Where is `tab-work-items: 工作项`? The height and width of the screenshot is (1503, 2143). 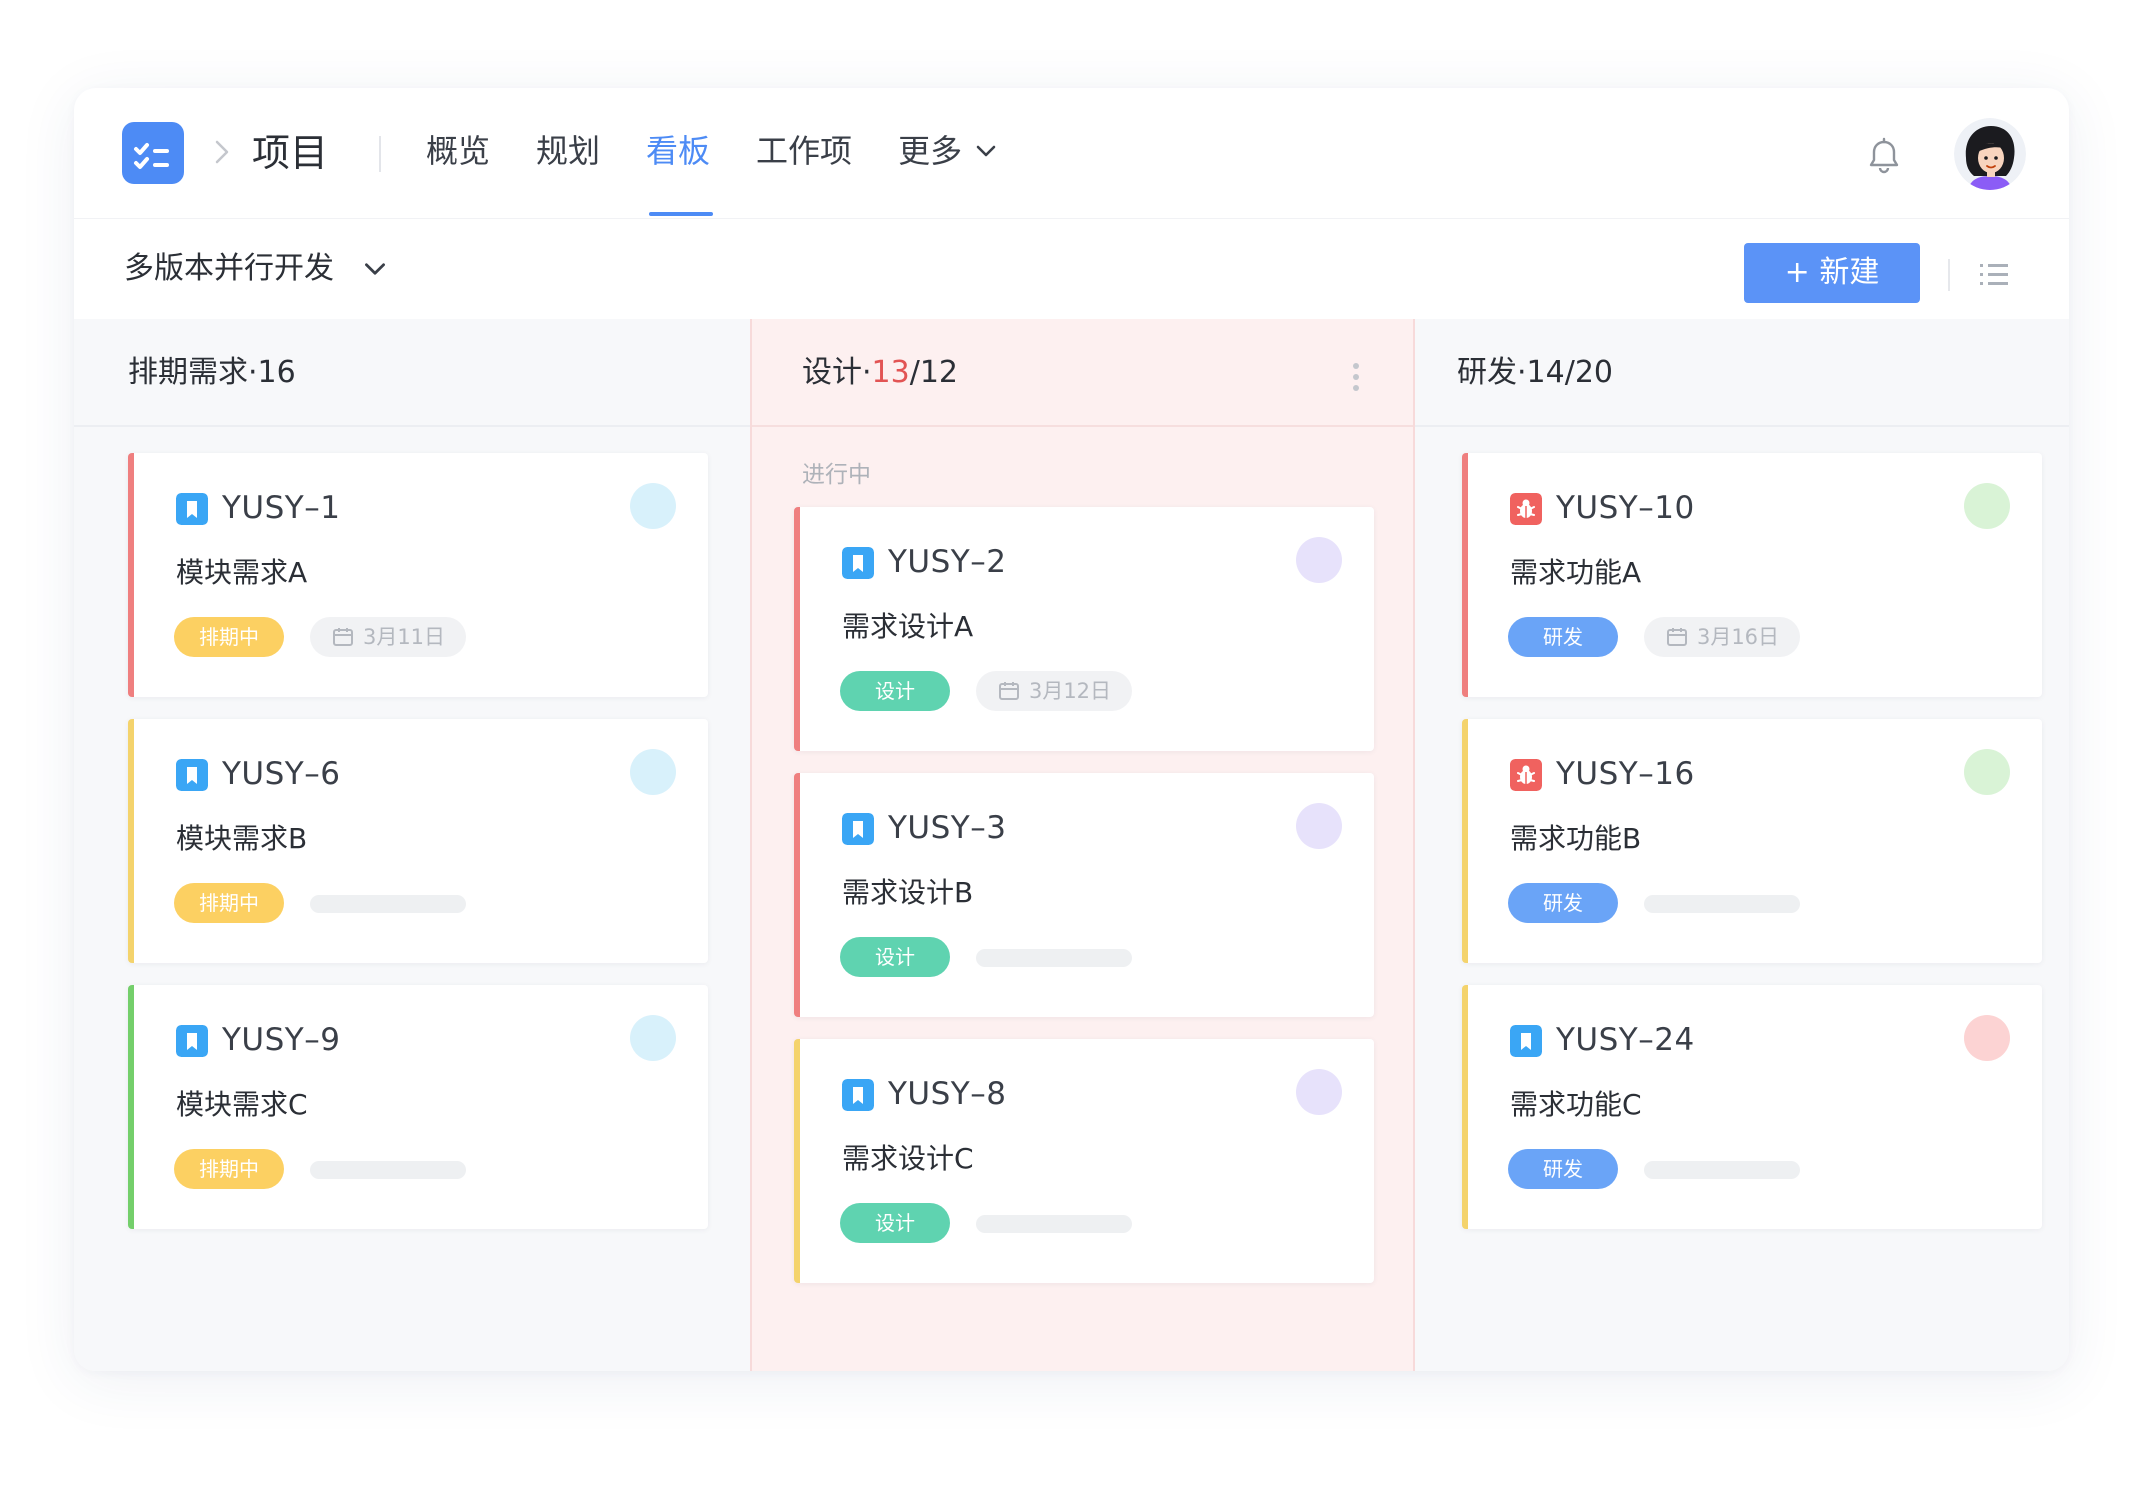
tab-work-items: 工作项 is located at coordinates (804, 151).